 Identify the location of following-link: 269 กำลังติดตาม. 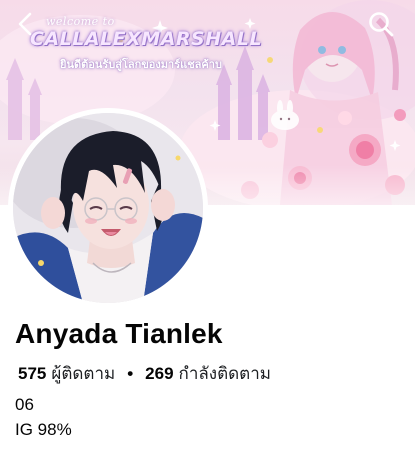
(208, 373).